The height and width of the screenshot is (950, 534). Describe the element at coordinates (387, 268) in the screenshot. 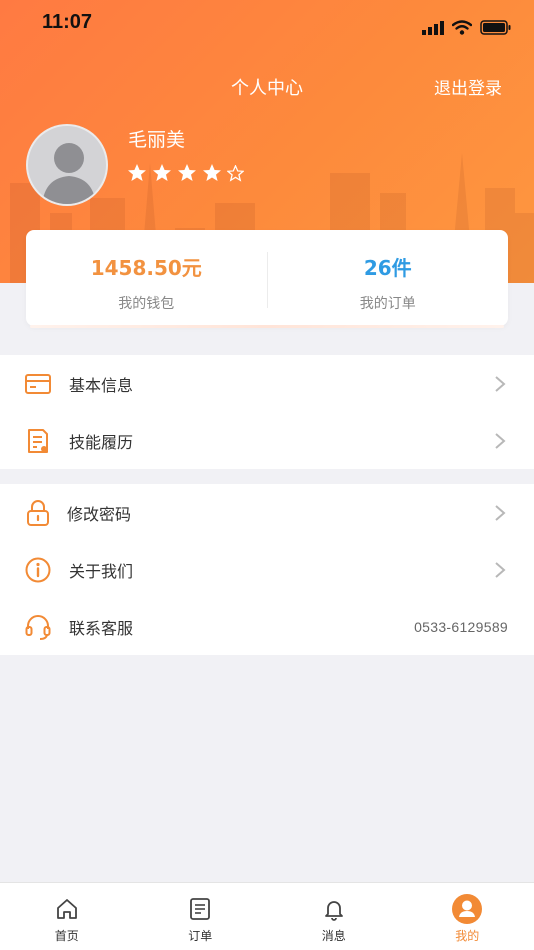

I see `orders-count: 26件` at that location.